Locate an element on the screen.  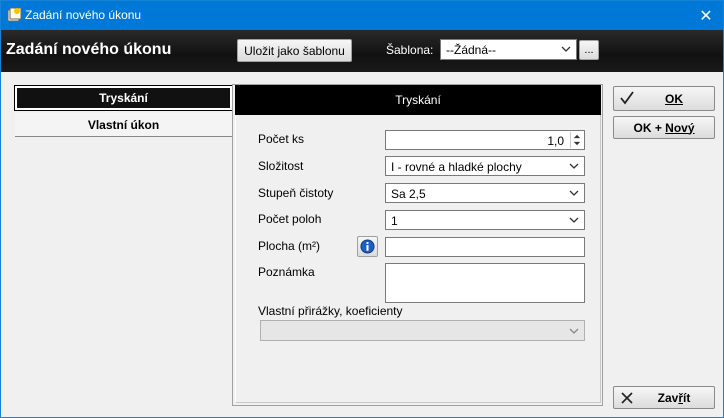
page-title: Zadání nového úkonu is located at coordinates (89, 49).